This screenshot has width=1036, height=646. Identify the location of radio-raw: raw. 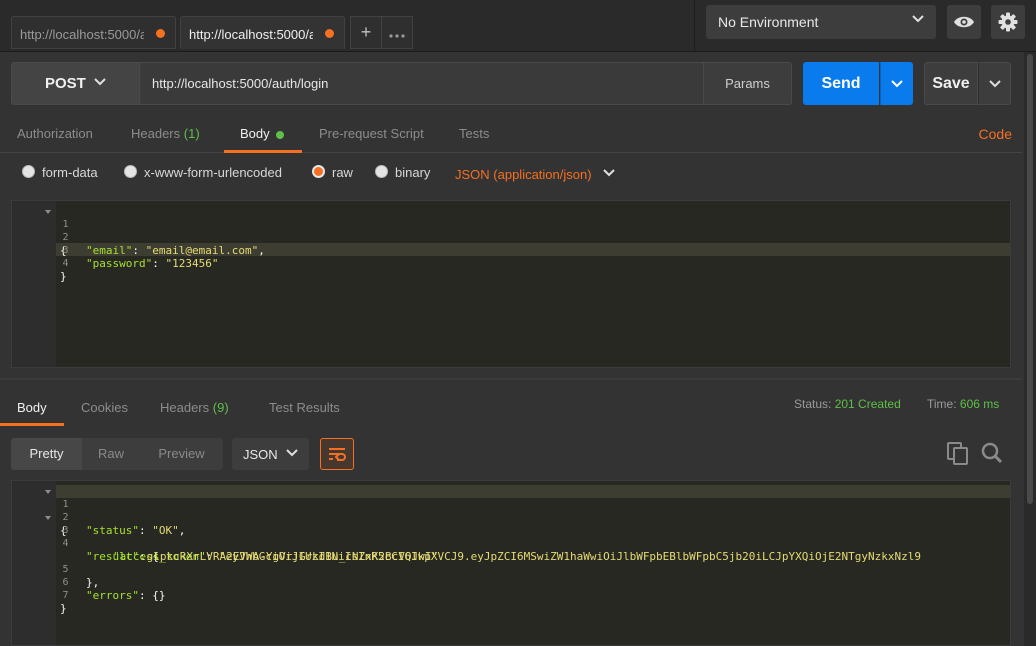
(332, 172).